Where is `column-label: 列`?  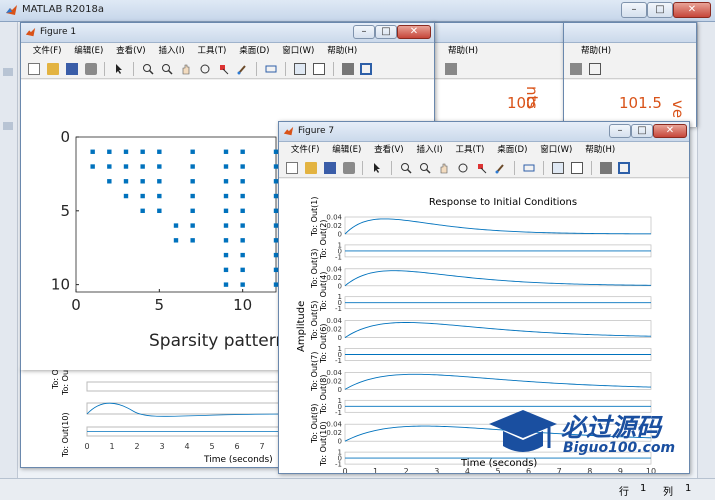 column-label: 列 is located at coordinates (668, 492).